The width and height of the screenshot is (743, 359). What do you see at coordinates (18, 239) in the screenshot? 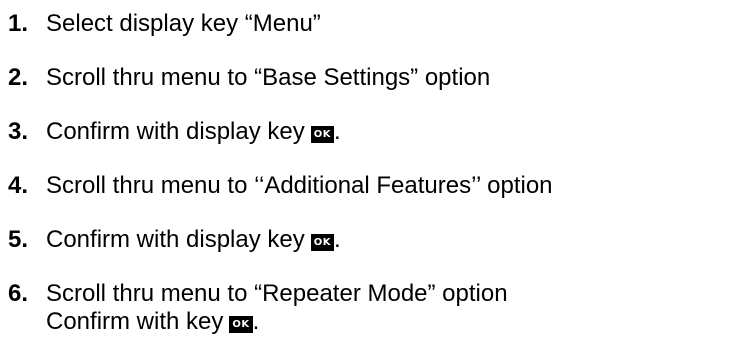
I see `step-number: 5.` at bounding box center [18, 239].